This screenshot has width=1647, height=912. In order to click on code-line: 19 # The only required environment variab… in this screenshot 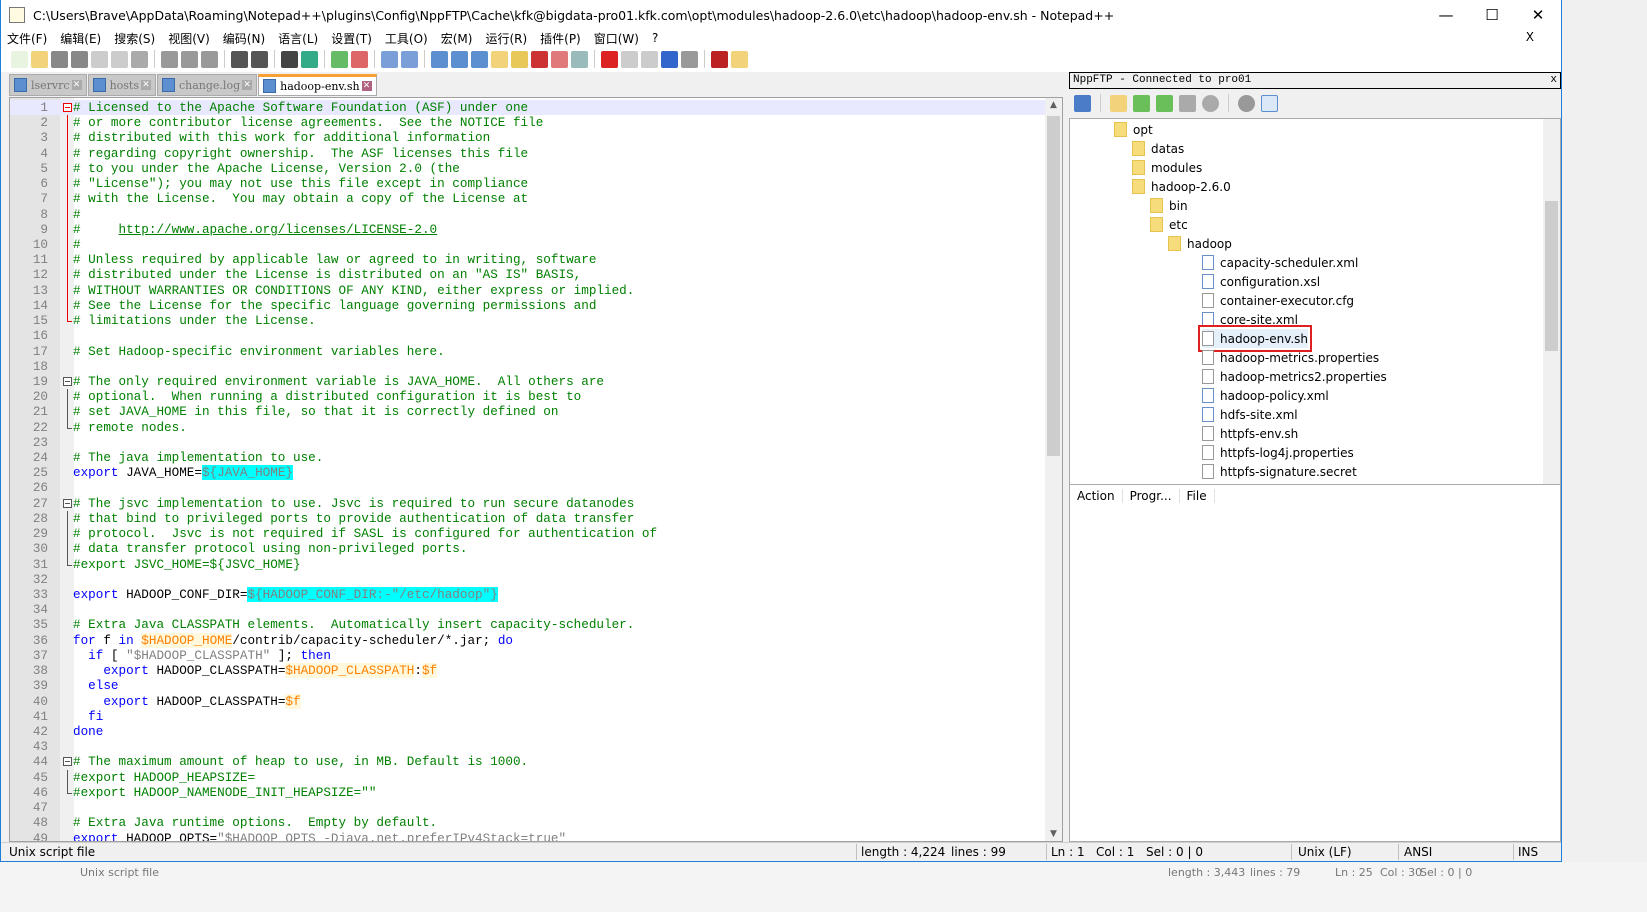, I will do `click(528, 381)`.